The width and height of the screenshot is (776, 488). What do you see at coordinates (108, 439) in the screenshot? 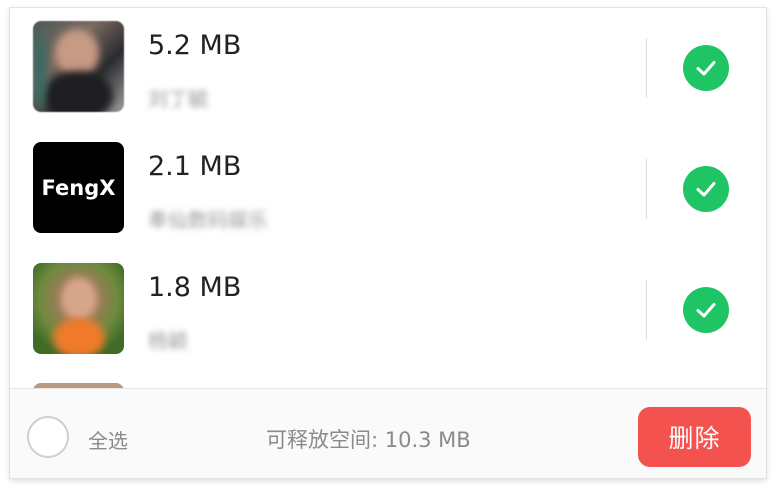
I see `select-all-label: 全选` at bounding box center [108, 439].